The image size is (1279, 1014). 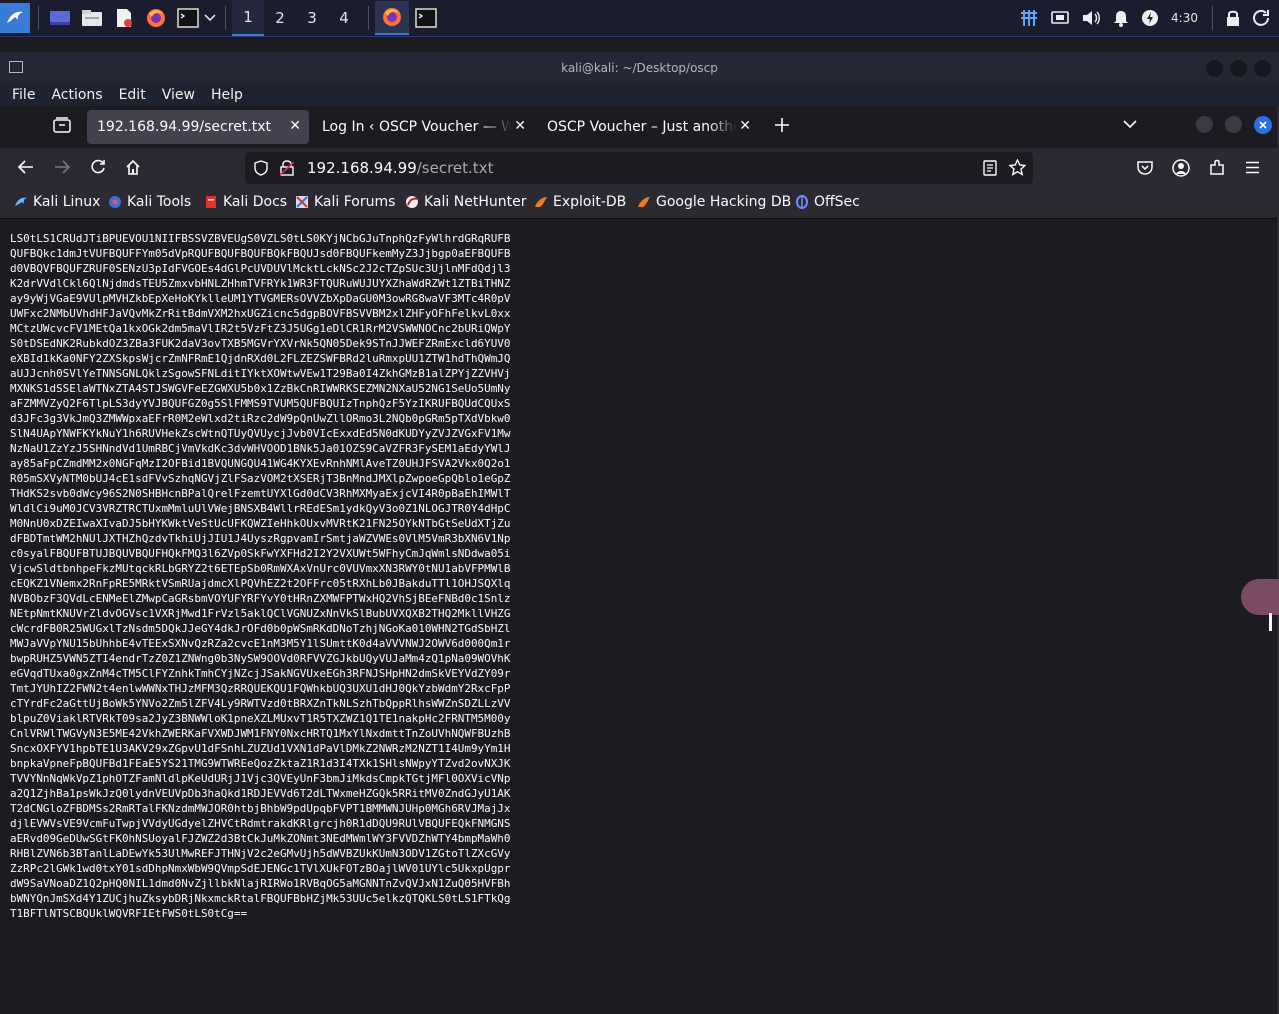 I want to click on network-icon, so click(x=1029, y=18).